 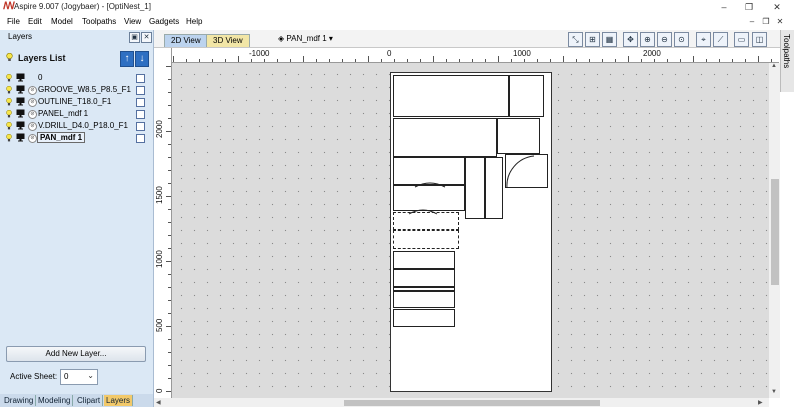 I want to click on horizontal-scrollbar: ◀ ▶, so click(x=461, y=402).